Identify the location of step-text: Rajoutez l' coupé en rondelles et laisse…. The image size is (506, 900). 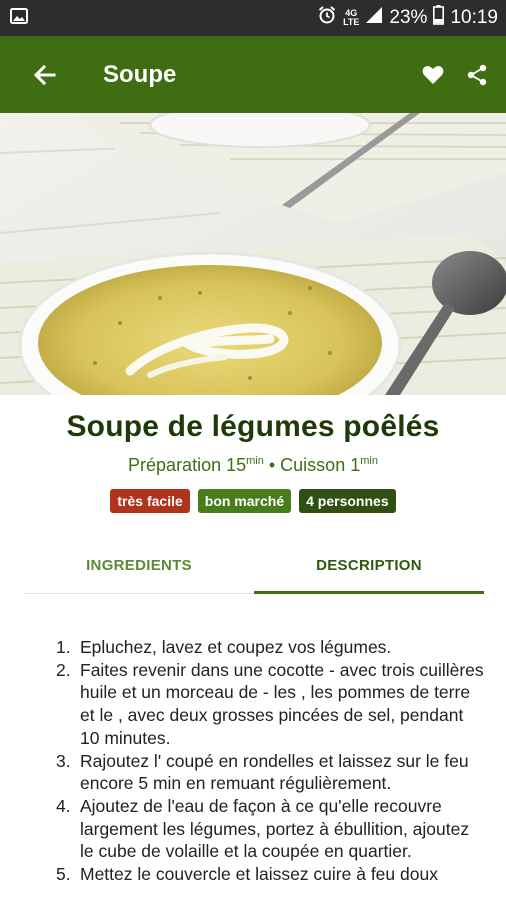
(274, 772).